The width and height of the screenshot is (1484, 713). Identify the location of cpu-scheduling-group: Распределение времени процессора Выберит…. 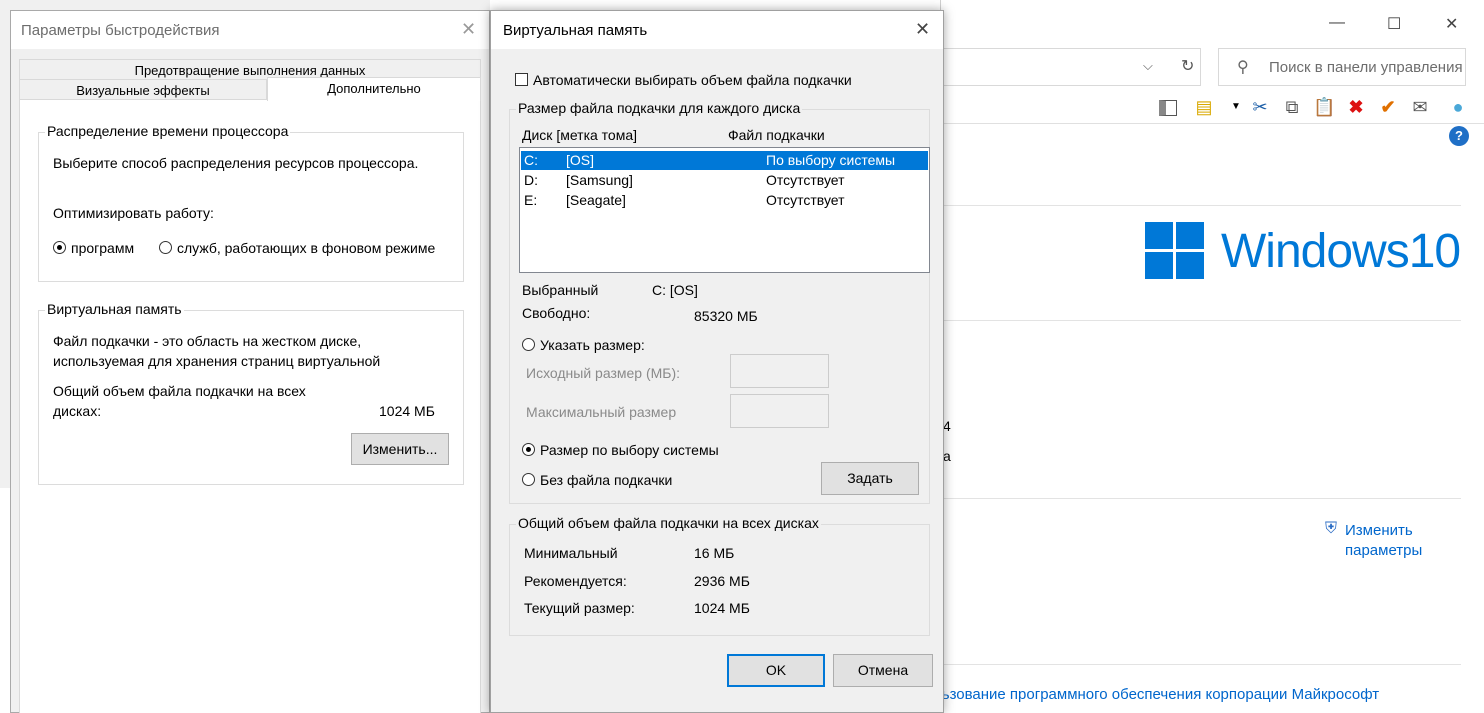
(251, 202).